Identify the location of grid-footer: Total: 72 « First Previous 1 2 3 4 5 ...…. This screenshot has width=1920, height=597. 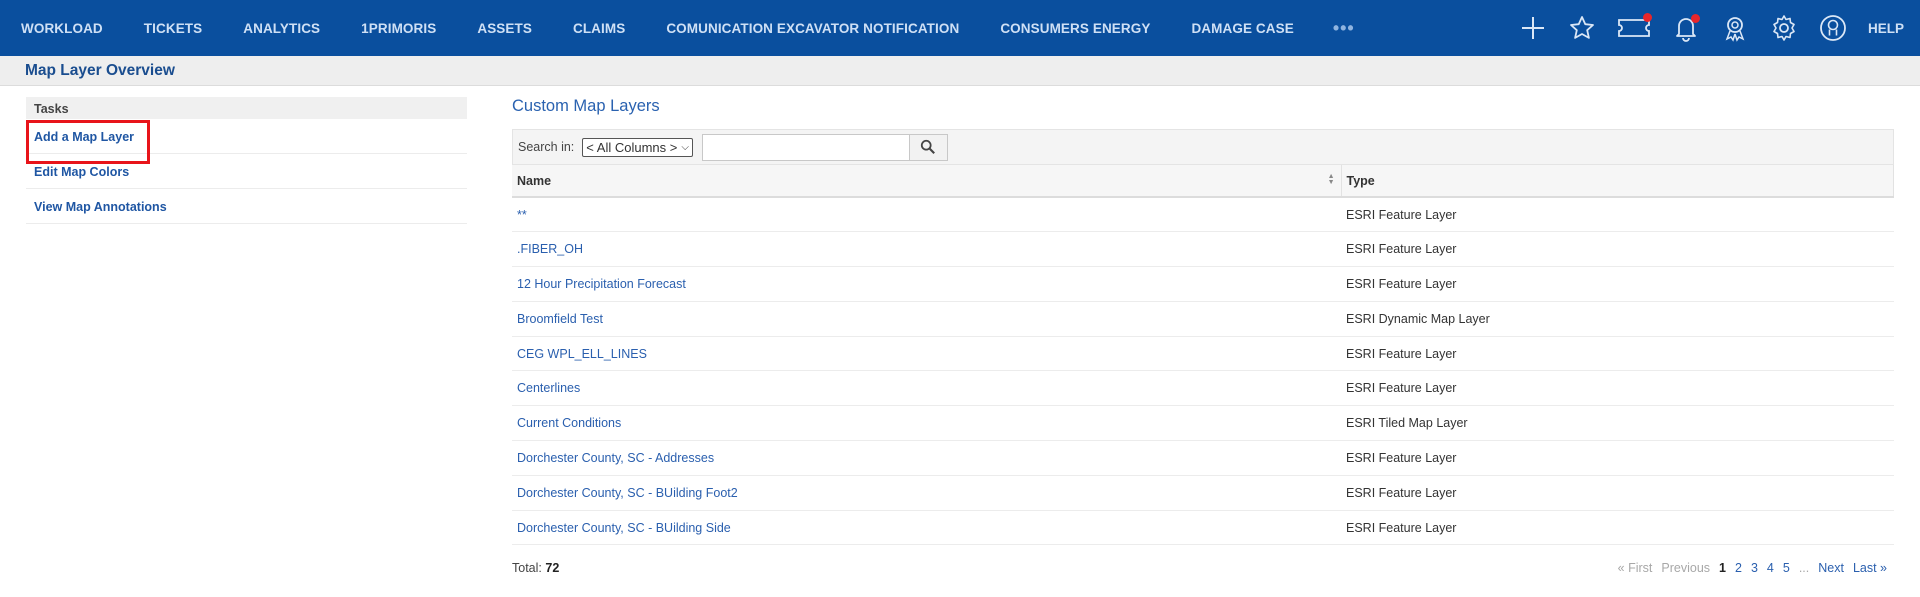
(1203, 569).